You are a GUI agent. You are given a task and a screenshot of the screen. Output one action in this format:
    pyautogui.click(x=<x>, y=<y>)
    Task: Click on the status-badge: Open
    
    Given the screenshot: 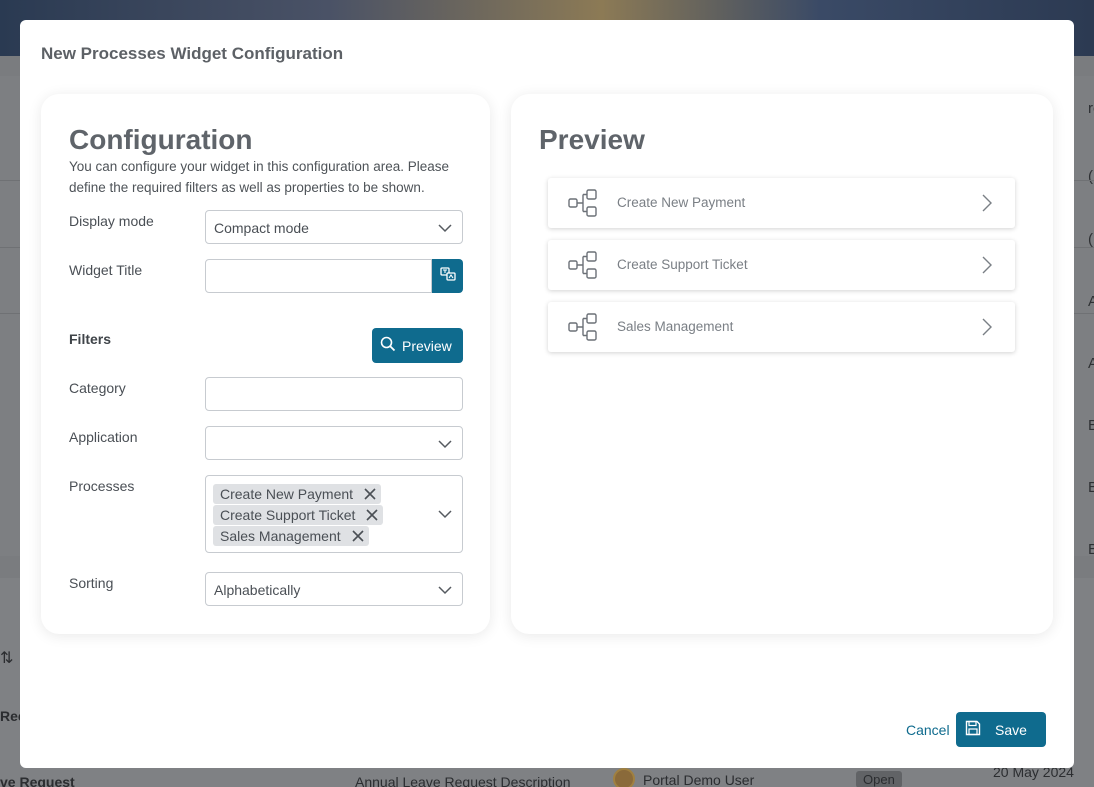 What is the action you would take?
    pyautogui.click(x=879, y=779)
    